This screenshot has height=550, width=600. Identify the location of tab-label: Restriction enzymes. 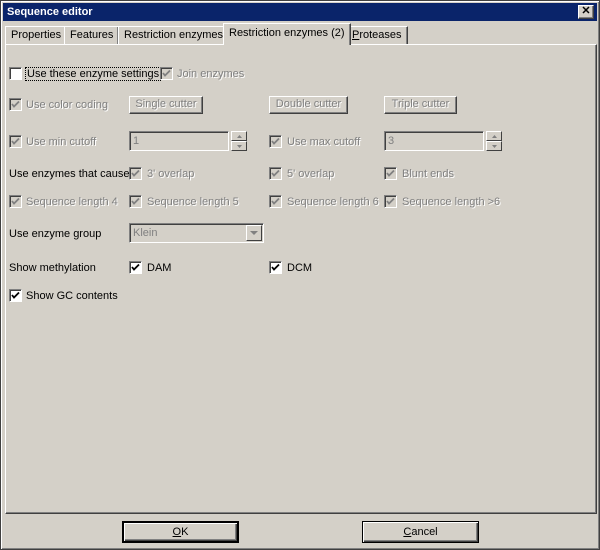
(174, 35).